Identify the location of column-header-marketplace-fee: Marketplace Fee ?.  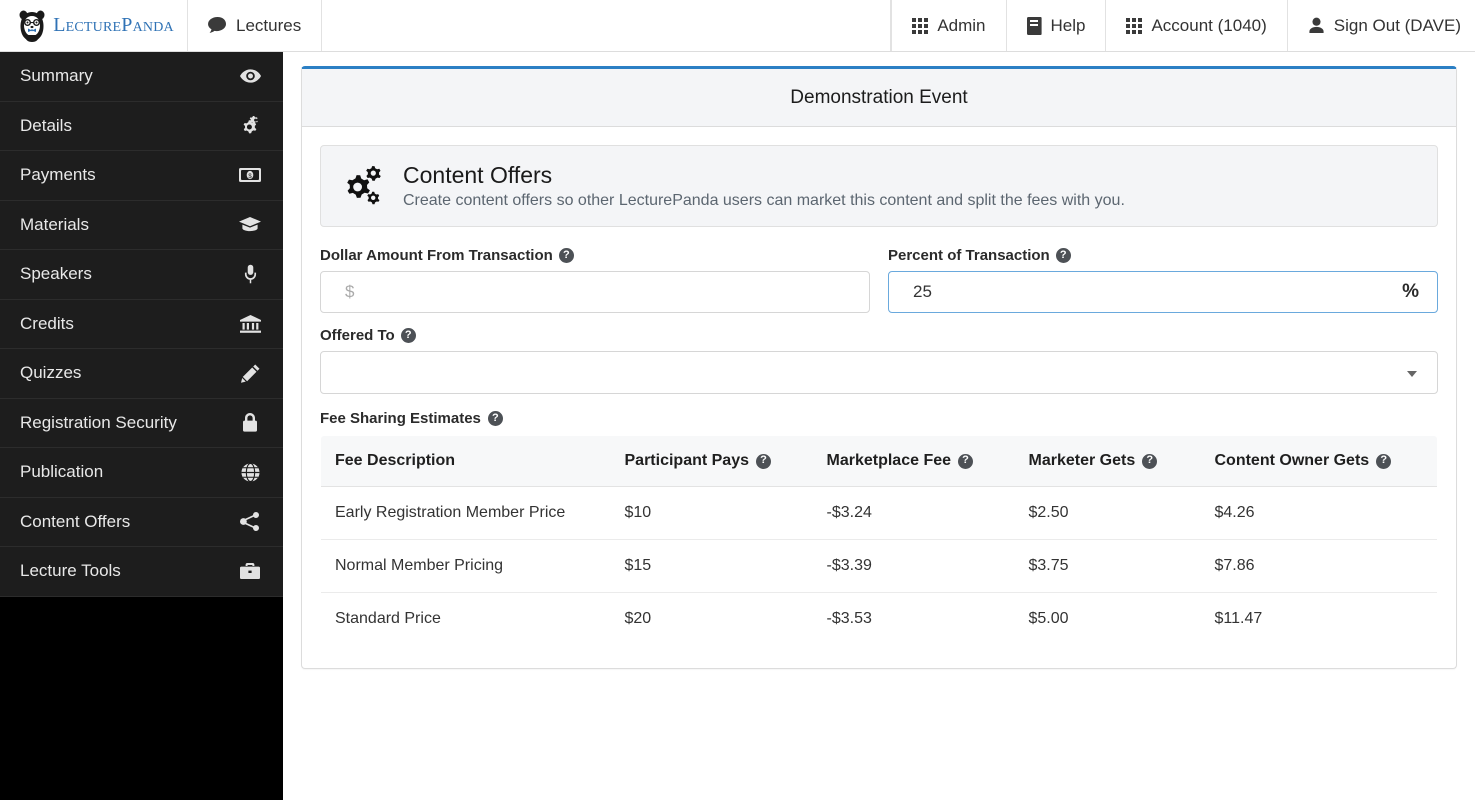
(913, 462).